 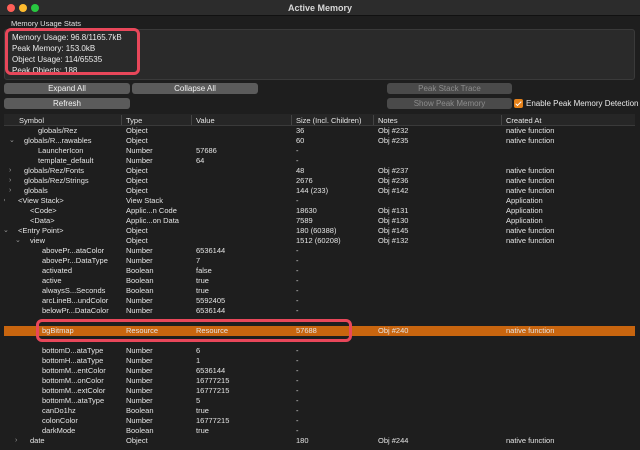 What do you see at coordinates (56, 180) in the screenshot?
I see `symbol-cell: globals/Rez/Strings` at bounding box center [56, 180].